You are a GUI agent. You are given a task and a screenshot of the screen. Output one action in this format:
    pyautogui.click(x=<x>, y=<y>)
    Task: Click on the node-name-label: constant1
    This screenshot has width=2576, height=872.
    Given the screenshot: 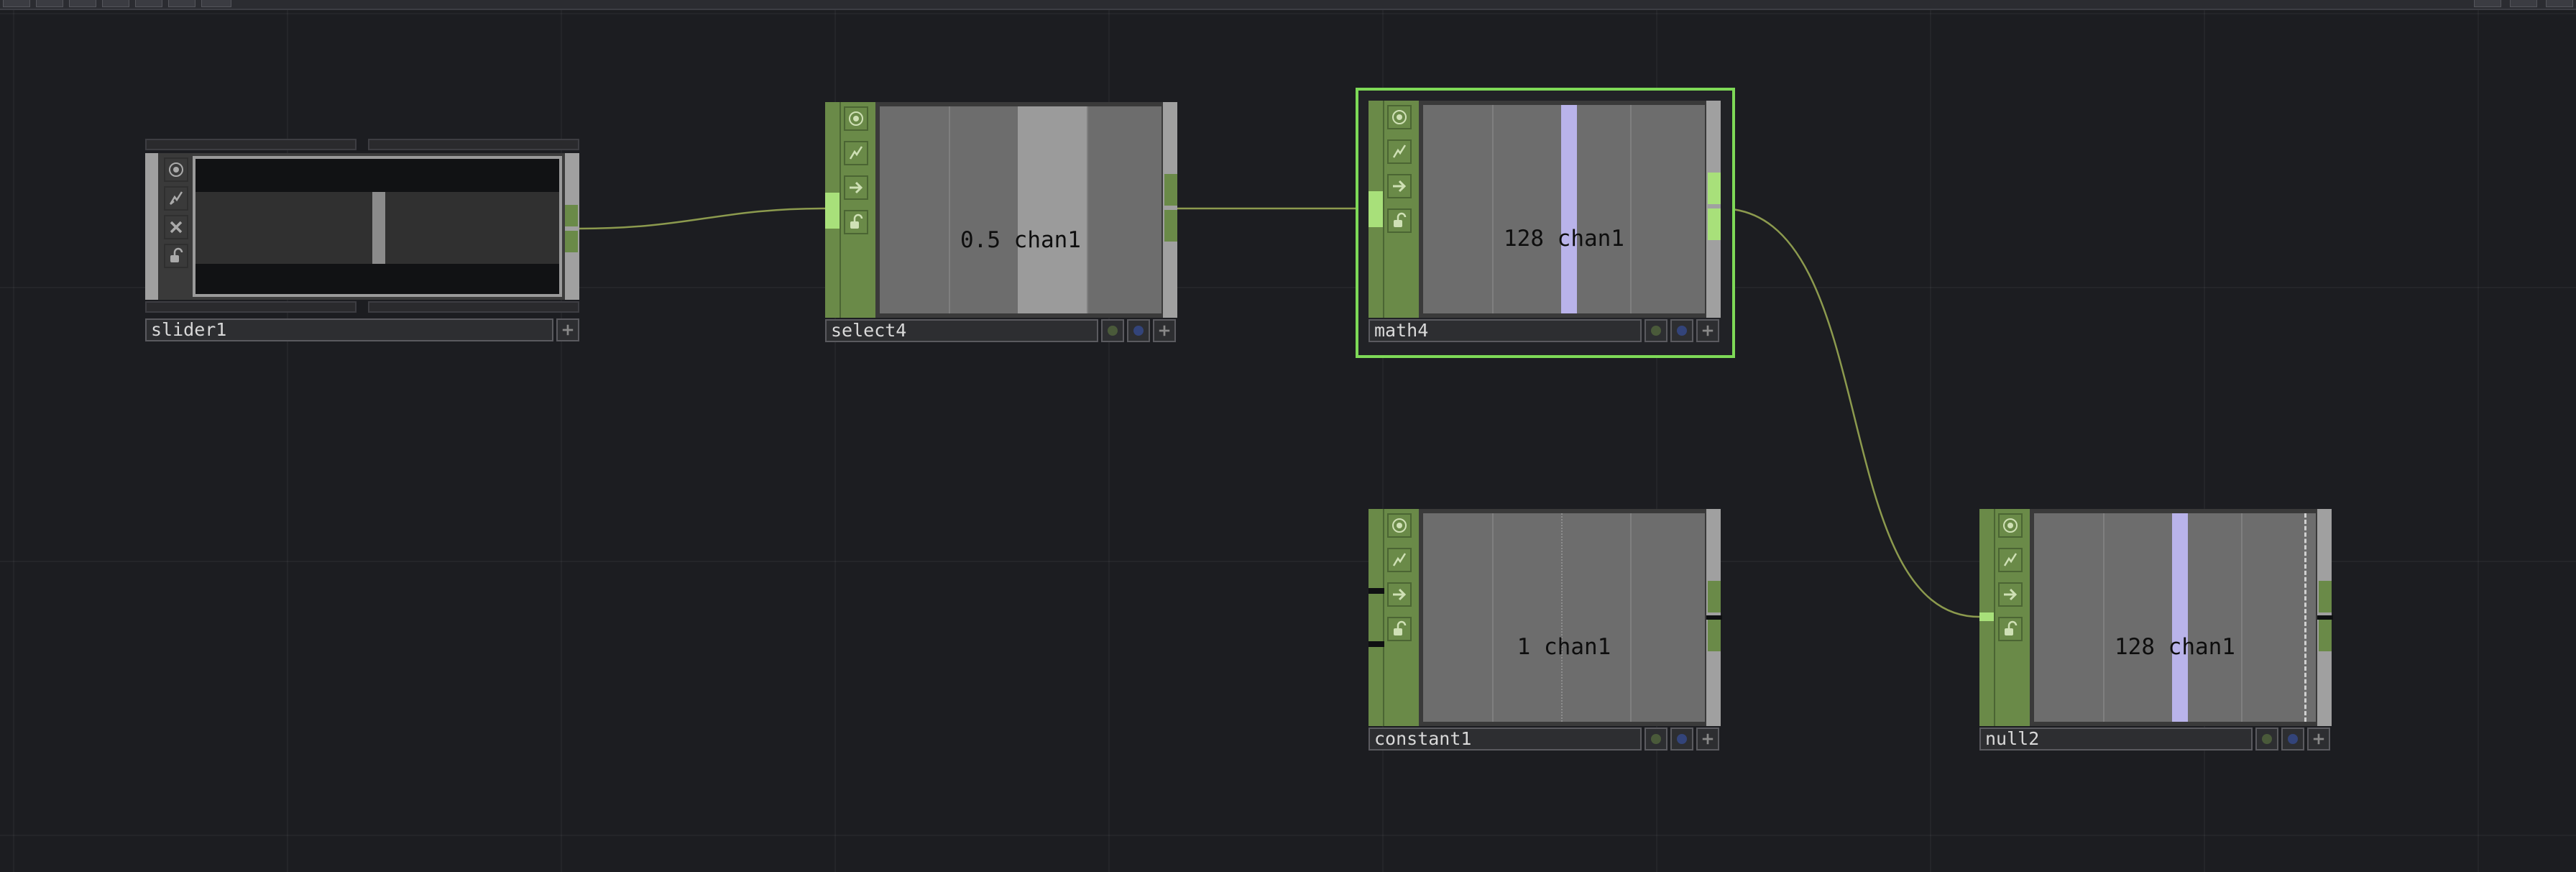 What is the action you would take?
    pyautogui.click(x=1505, y=739)
    